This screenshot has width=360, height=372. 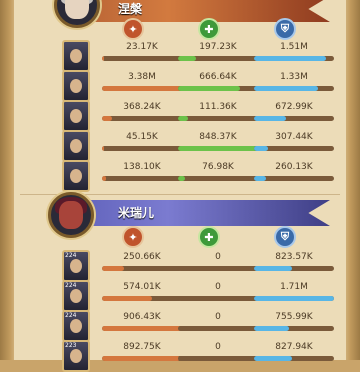 What do you see at coordinates (142, 257) in the screenshot?
I see `damage-value: 250.66K` at bounding box center [142, 257].